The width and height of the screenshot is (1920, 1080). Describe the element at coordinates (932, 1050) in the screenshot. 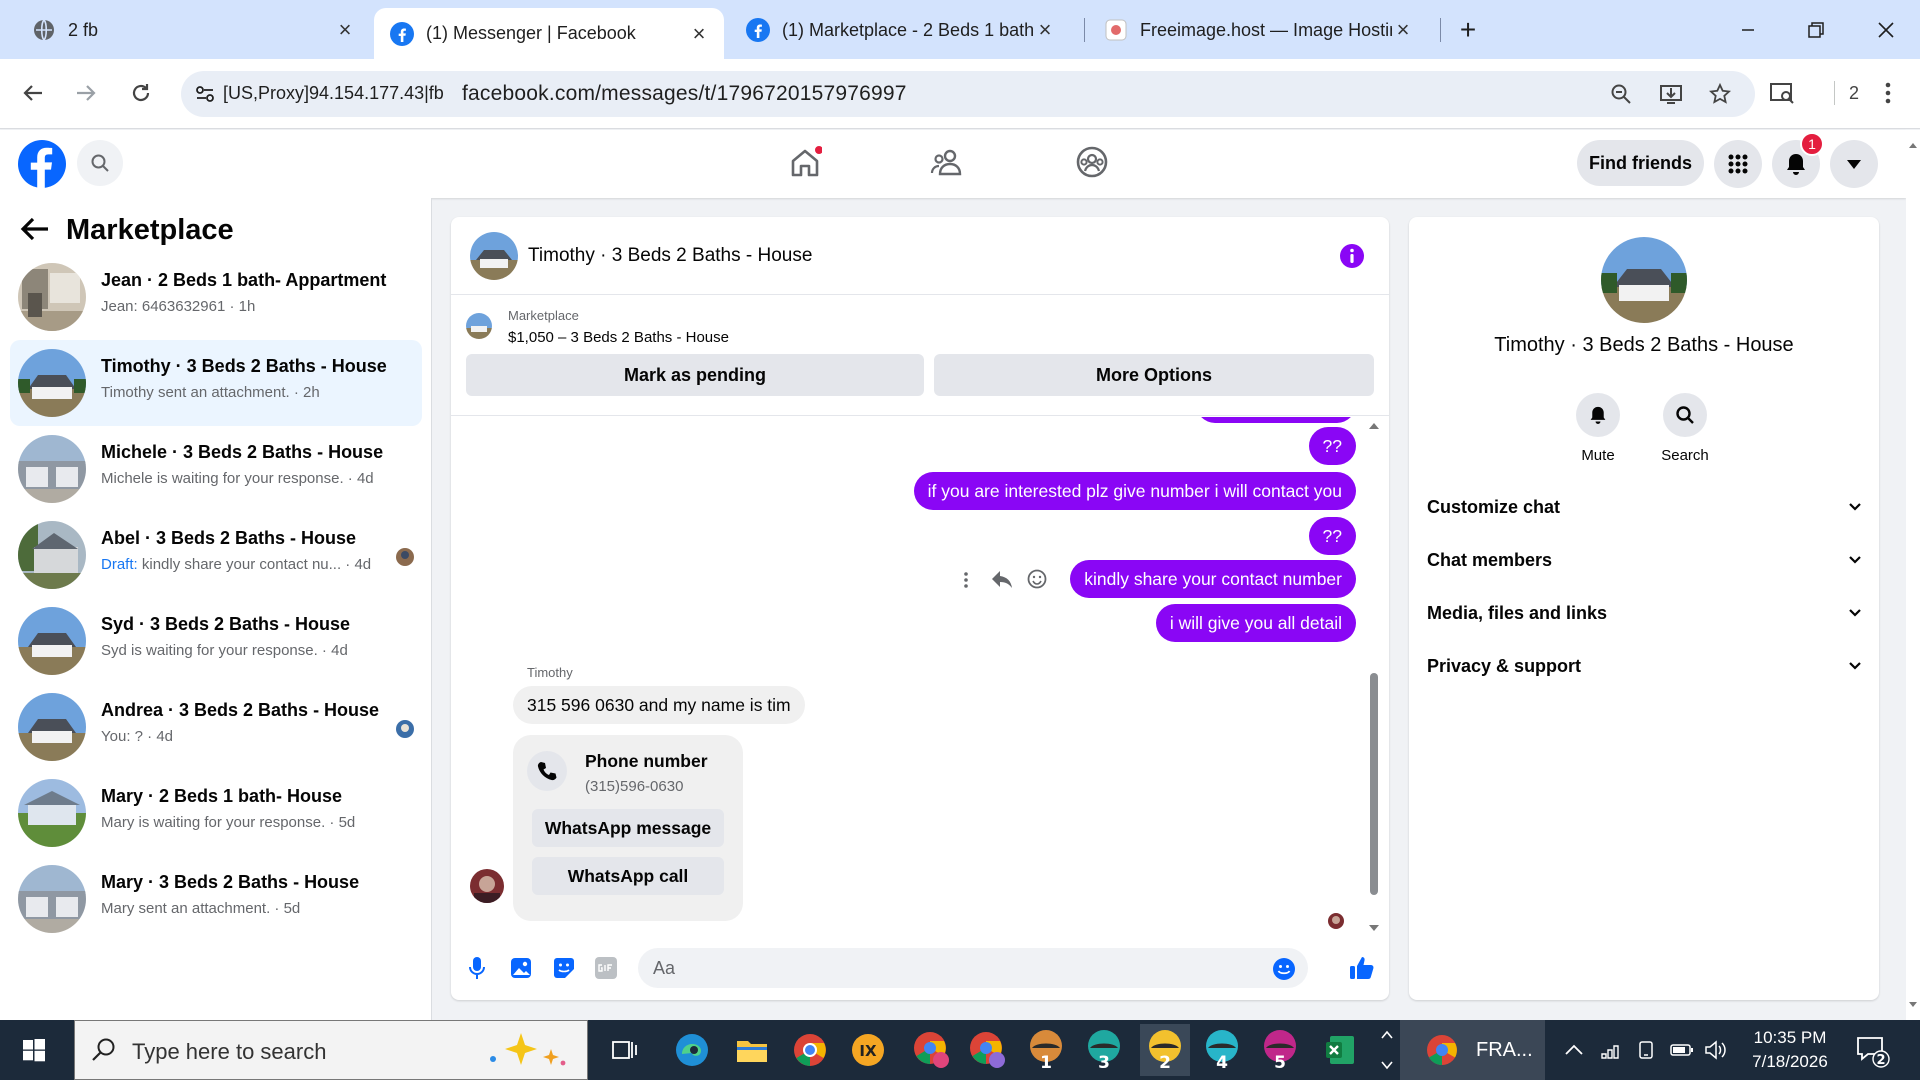

I see `chrome-profile-icon` at that location.